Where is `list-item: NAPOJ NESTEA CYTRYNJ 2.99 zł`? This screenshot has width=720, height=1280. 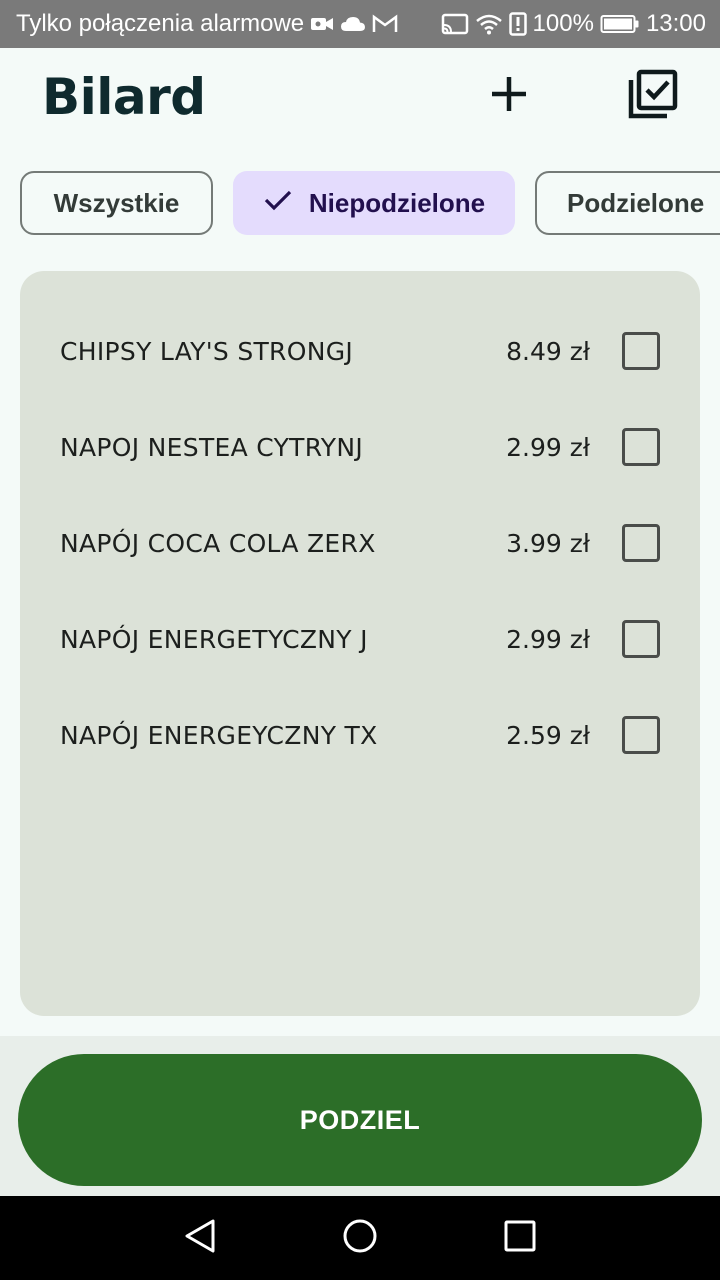
list-item: NAPOJ NESTEA CYTRYNJ 2.99 zł is located at coordinates (360, 447).